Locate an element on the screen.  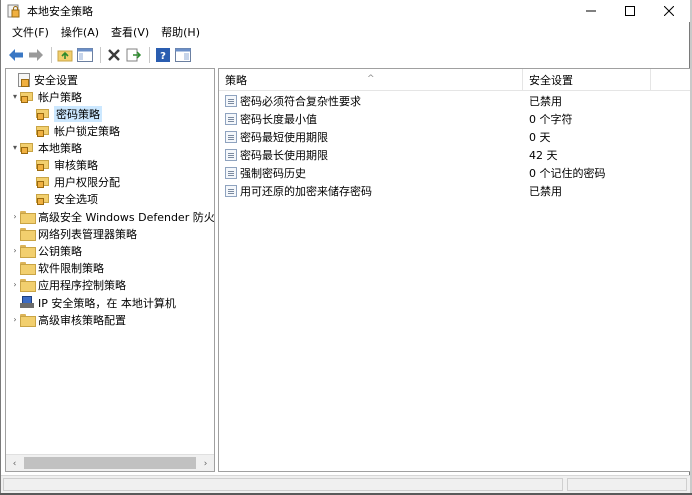
toolbar: ? is located at coordinates (346, 55).